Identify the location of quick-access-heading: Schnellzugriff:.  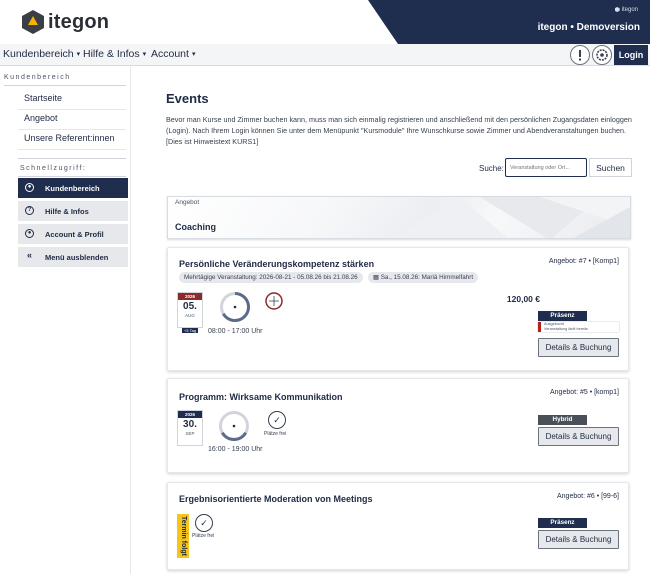
(53, 168).